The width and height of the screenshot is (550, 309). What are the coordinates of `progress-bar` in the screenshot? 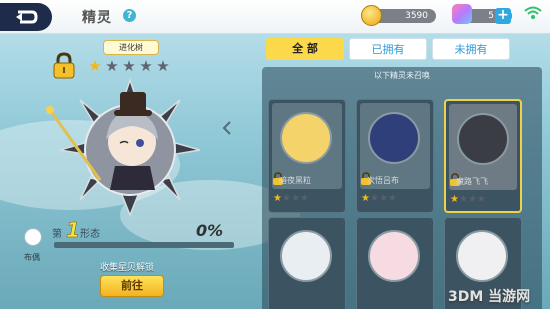 It's located at (144, 245).